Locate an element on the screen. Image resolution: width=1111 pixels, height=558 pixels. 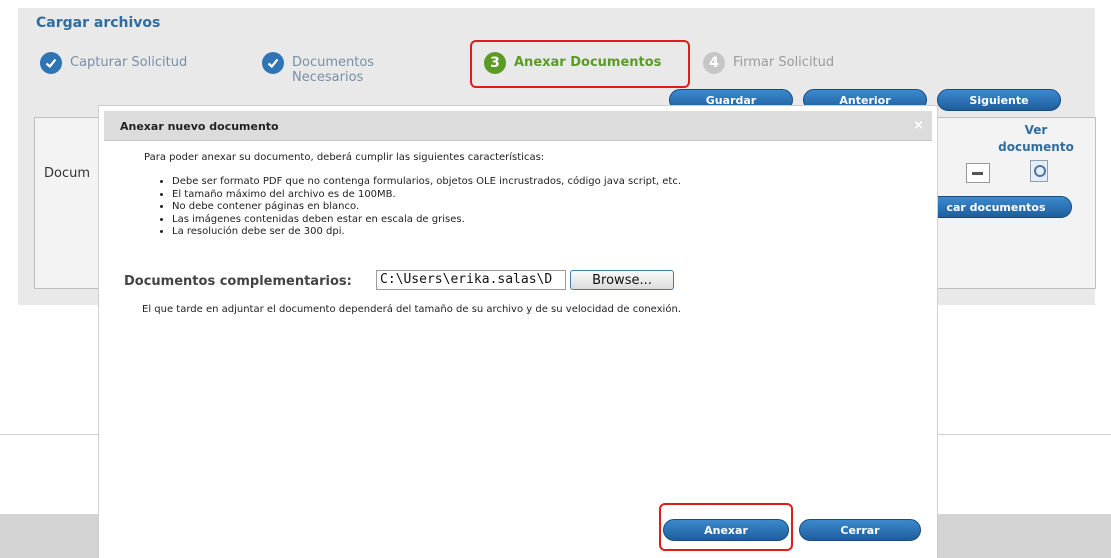
load-documents-button: car documentos is located at coordinates (996, 207).